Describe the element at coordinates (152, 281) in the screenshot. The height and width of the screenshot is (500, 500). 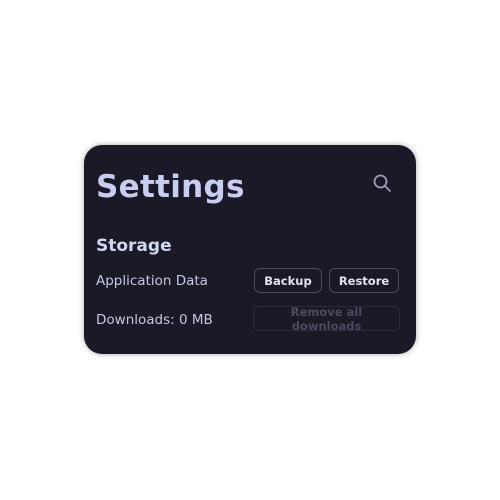
I see `application-data-label: Application Data` at that location.